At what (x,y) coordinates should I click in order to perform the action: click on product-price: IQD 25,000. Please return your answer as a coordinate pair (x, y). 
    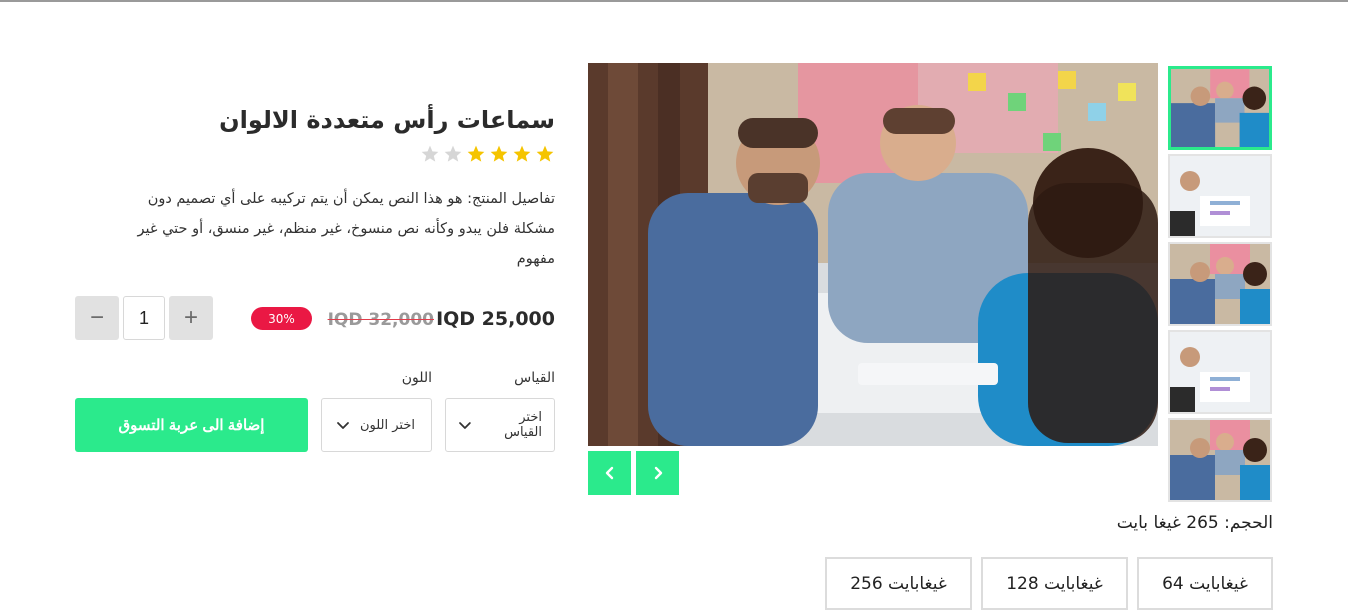
    Looking at the image, I should click on (495, 319).